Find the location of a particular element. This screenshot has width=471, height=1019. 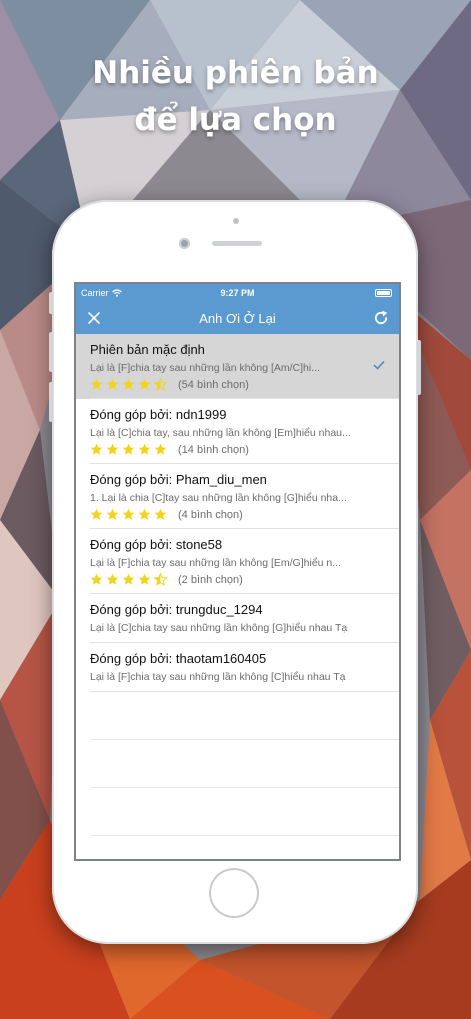

nav-title: Anh Ơi Ở Lại is located at coordinates (237, 318).